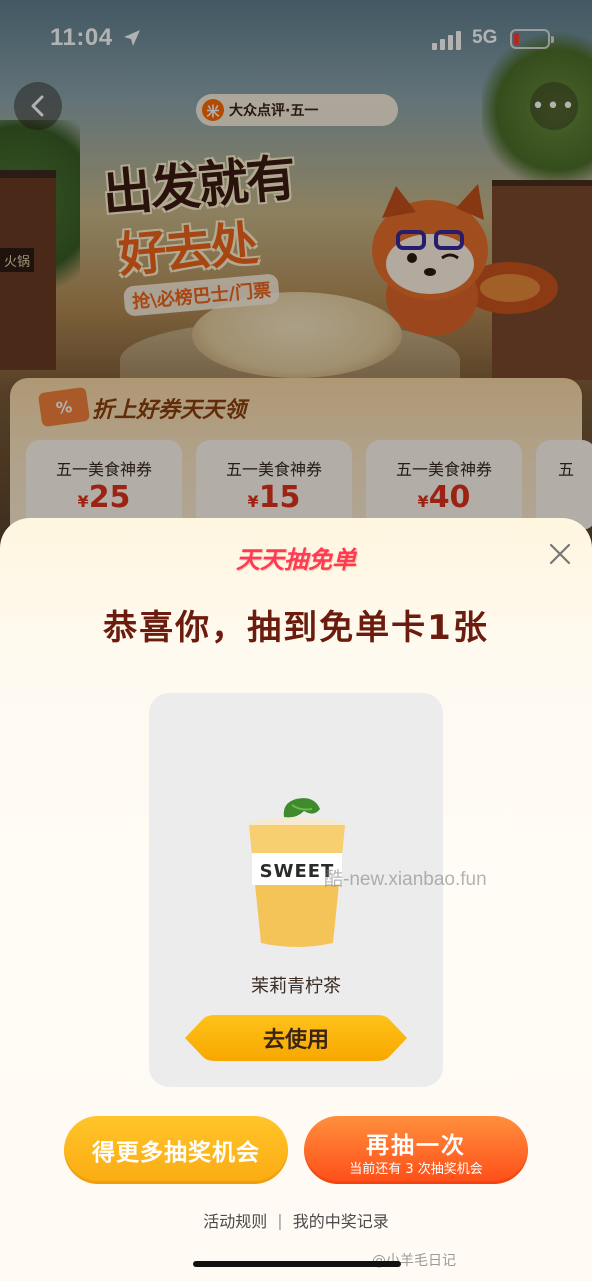 This screenshot has width=592, height=1281. I want to click on footer-links: 活动规则 | 我的中奖记录, so click(296, 1220).